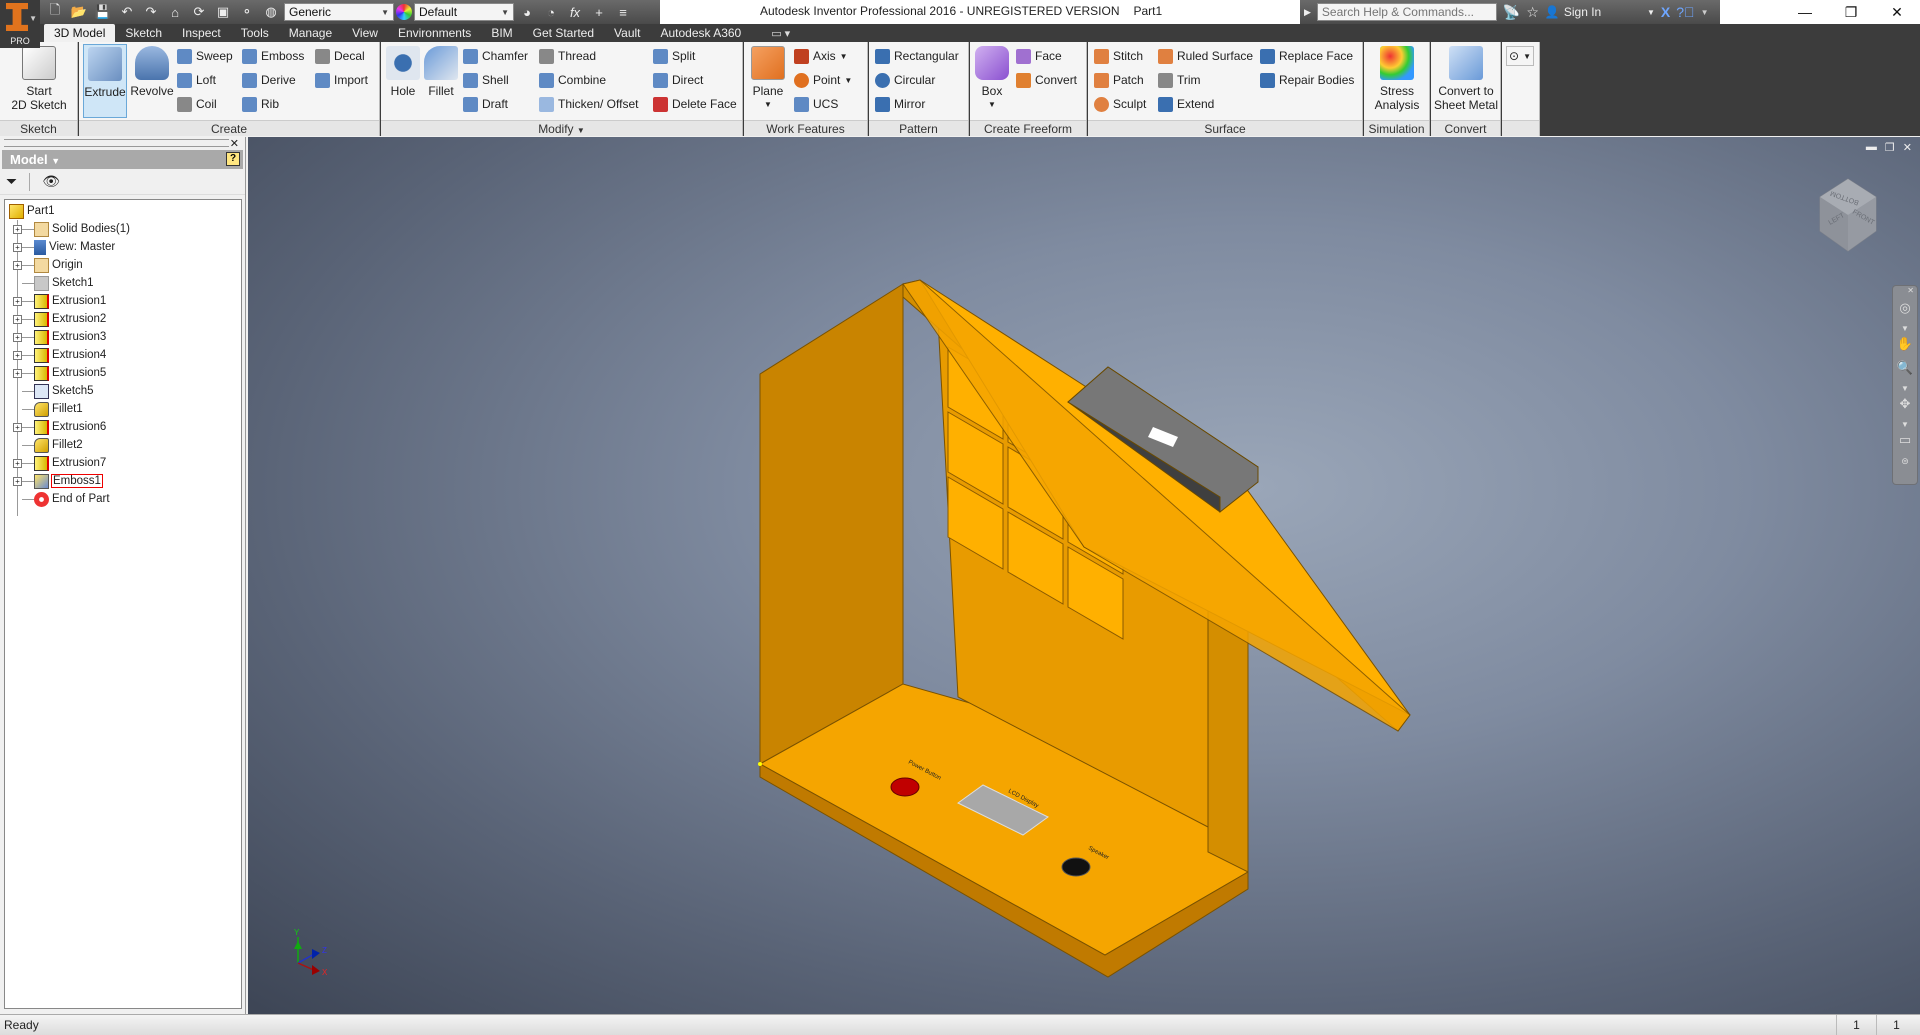  Describe the element at coordinates (123, 445) in the screenshot. I see `tree-item: Fillet2` at that location.